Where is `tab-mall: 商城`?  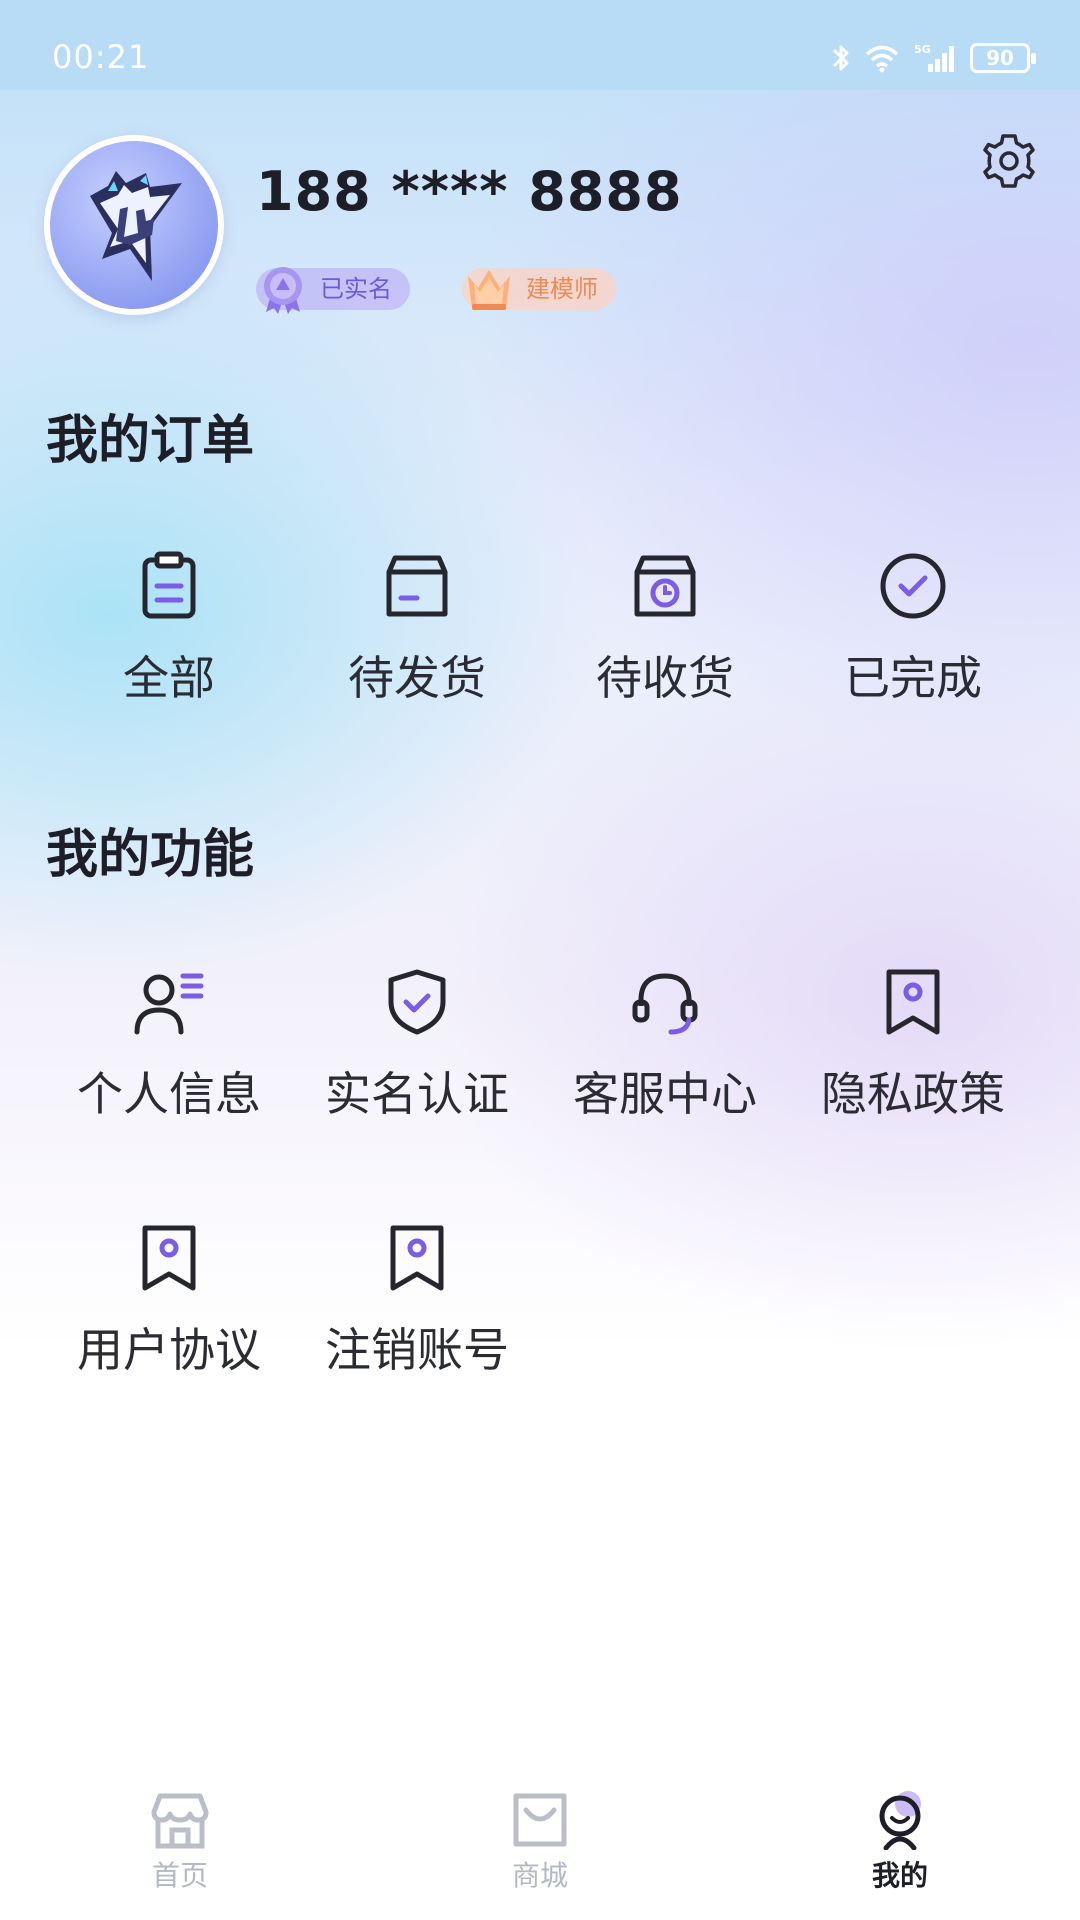
tab-mall: 商城 is located at coordinates (540, 1842).